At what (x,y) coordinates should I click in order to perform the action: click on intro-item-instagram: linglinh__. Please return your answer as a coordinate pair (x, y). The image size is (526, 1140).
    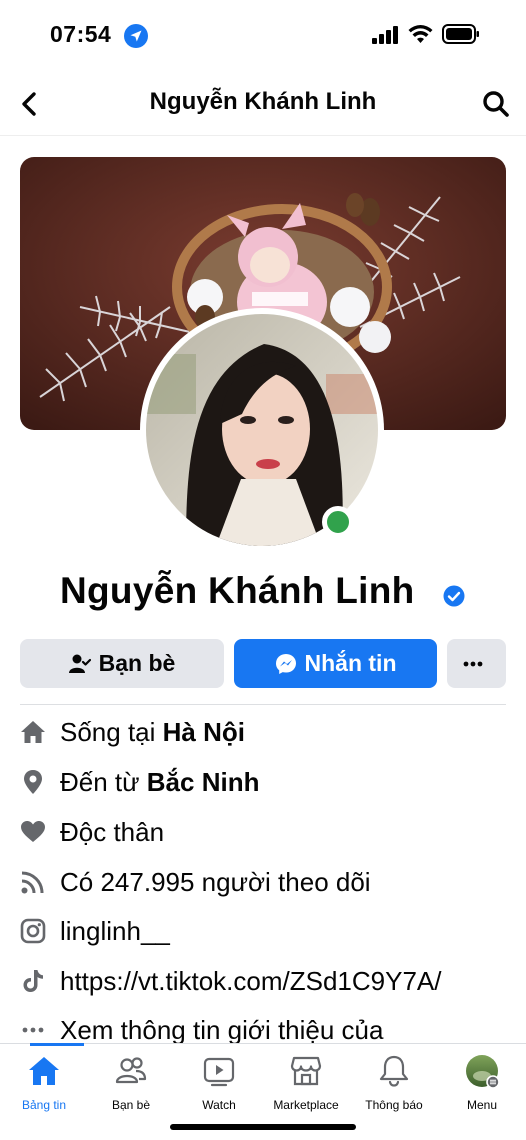
    Looking at the image, I should click on (263, 932).